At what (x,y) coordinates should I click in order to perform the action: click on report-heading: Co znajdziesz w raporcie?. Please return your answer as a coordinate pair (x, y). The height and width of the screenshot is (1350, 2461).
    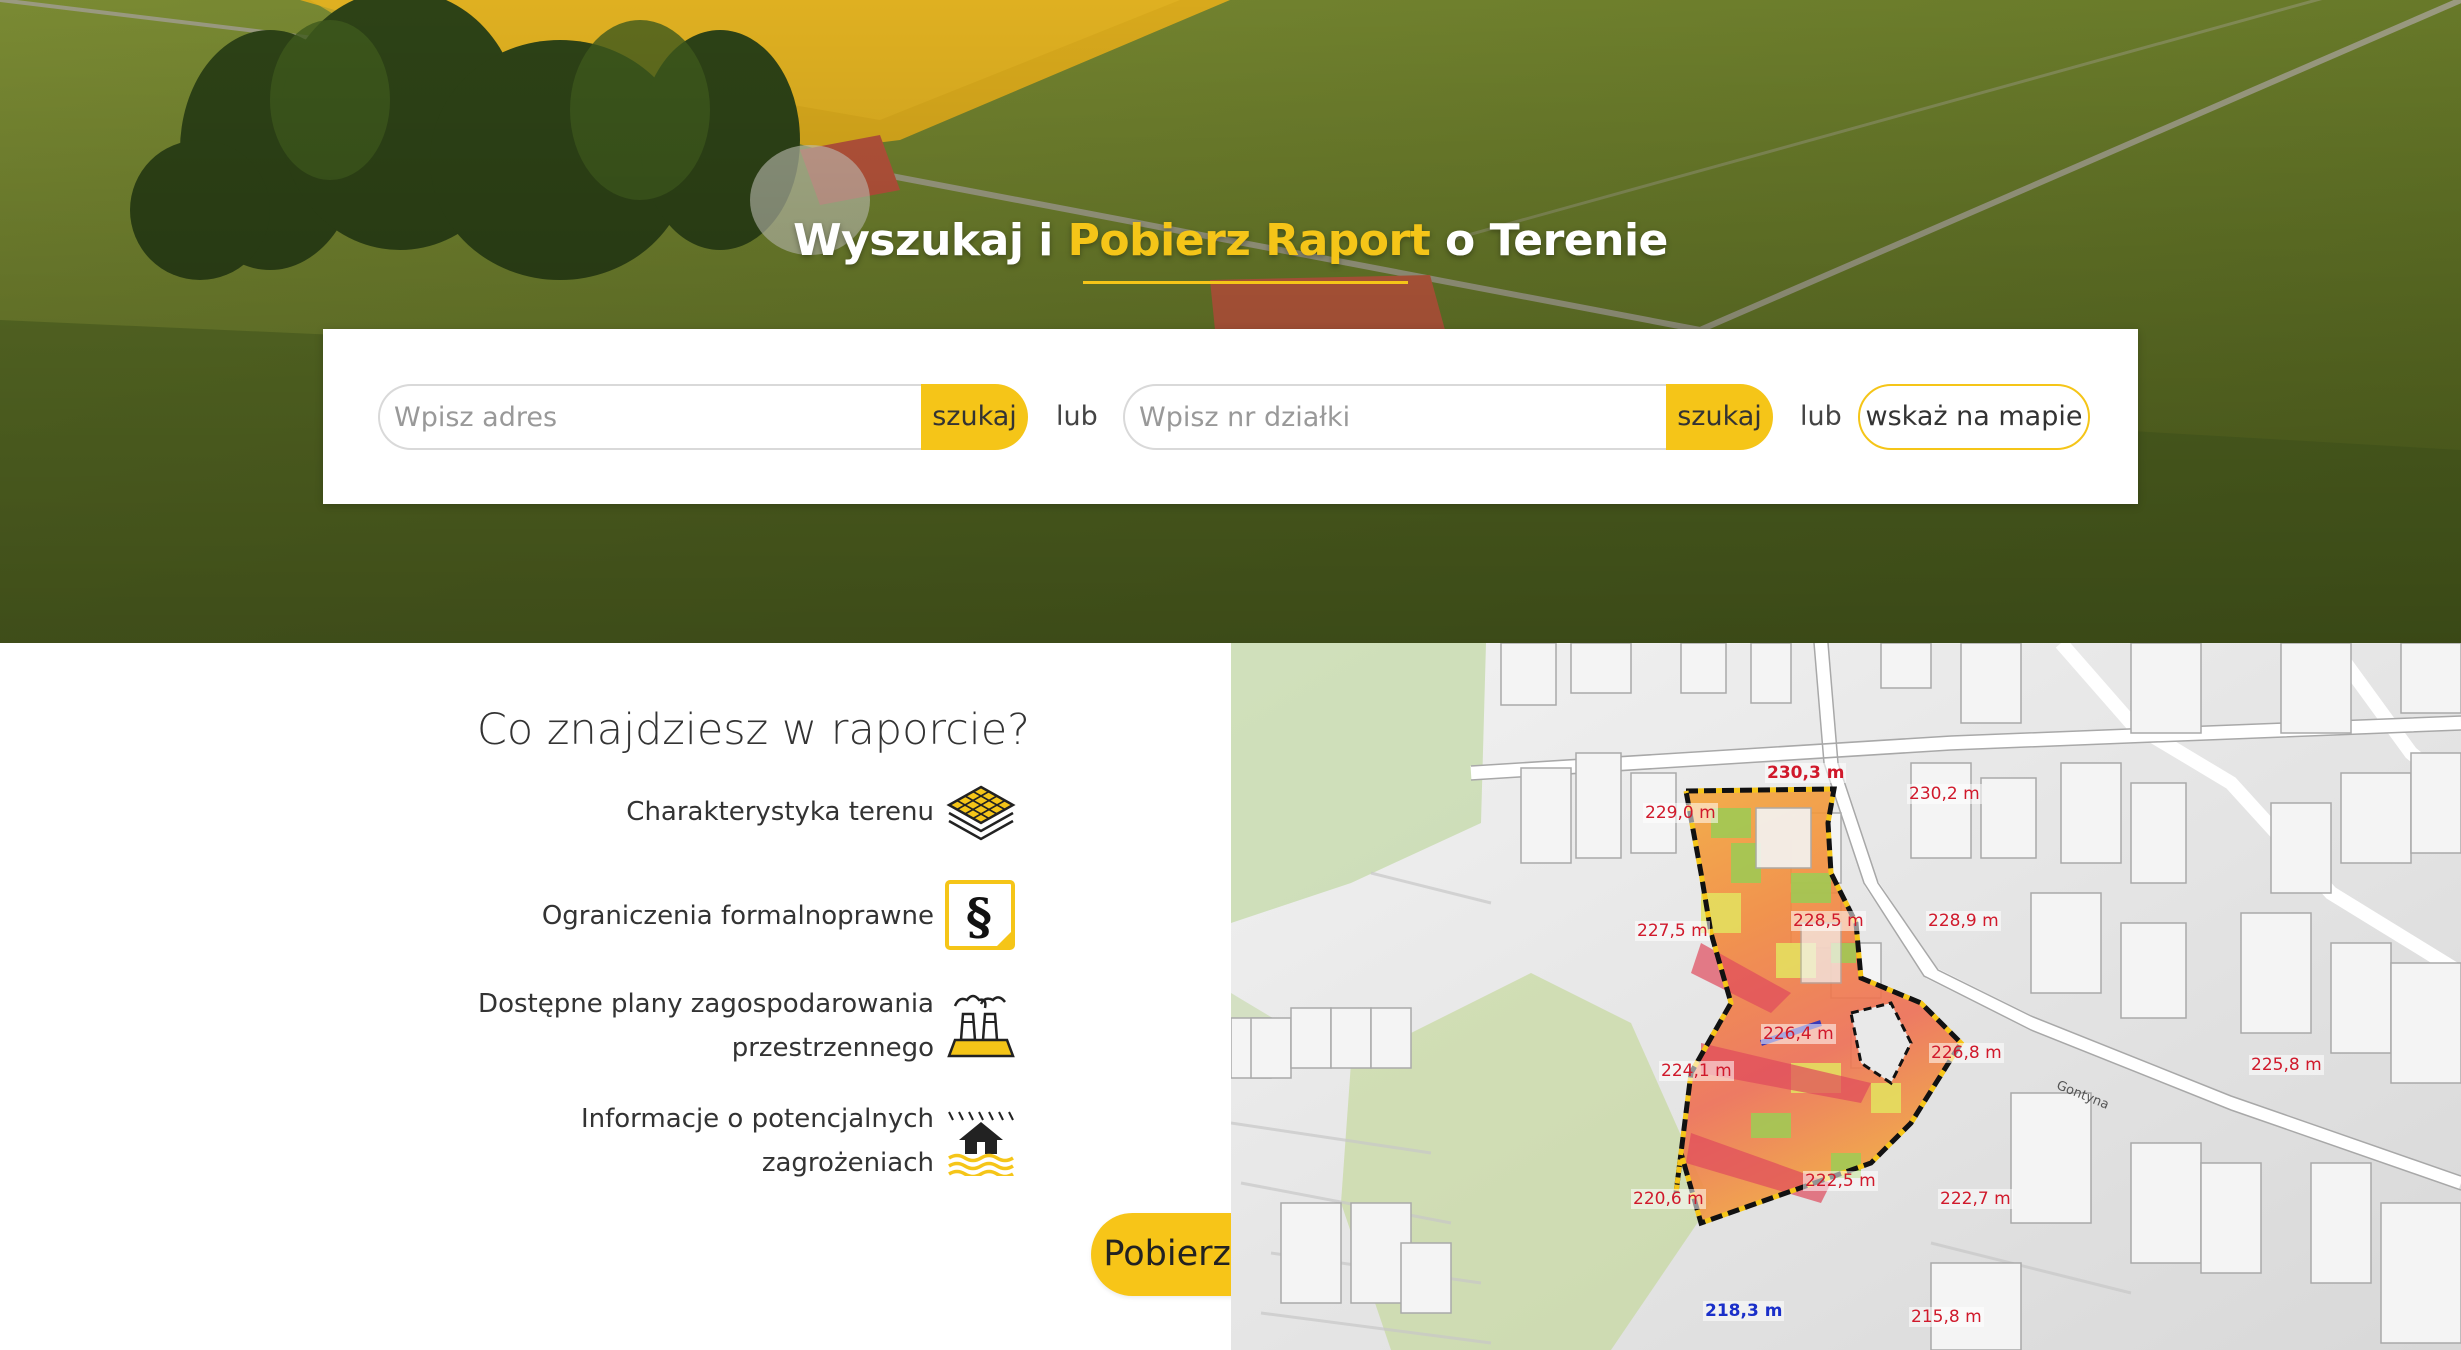
    Looking at the image, I should click on (753, 730).